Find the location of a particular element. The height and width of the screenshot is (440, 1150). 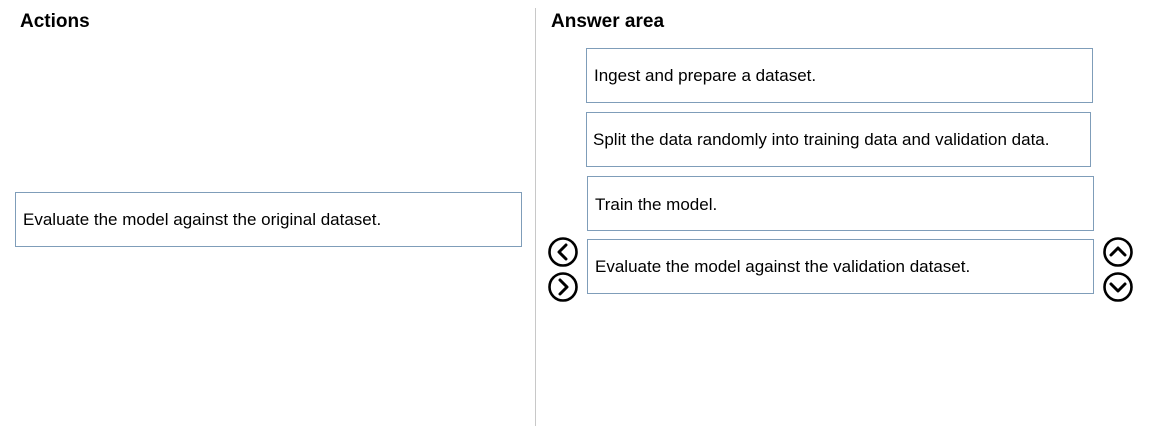

answer-item-label: Train the model. is located at coordinates (656, 204).